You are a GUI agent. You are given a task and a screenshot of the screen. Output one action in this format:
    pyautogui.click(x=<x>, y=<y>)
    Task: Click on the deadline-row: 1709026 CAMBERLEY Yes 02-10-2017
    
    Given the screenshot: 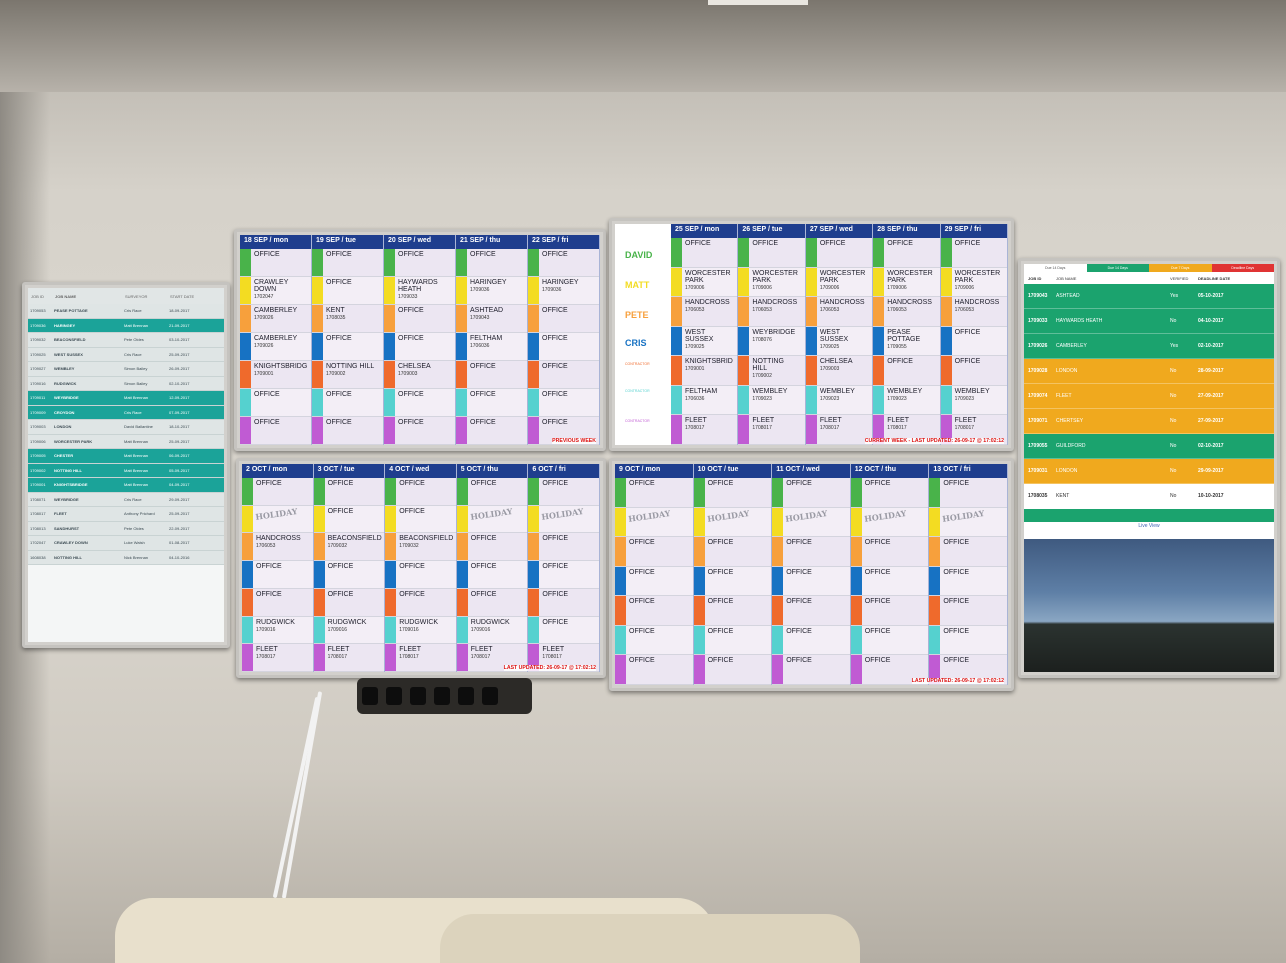 What is the action you would take?
    pyautogui.click(x=1149, y=346)
    